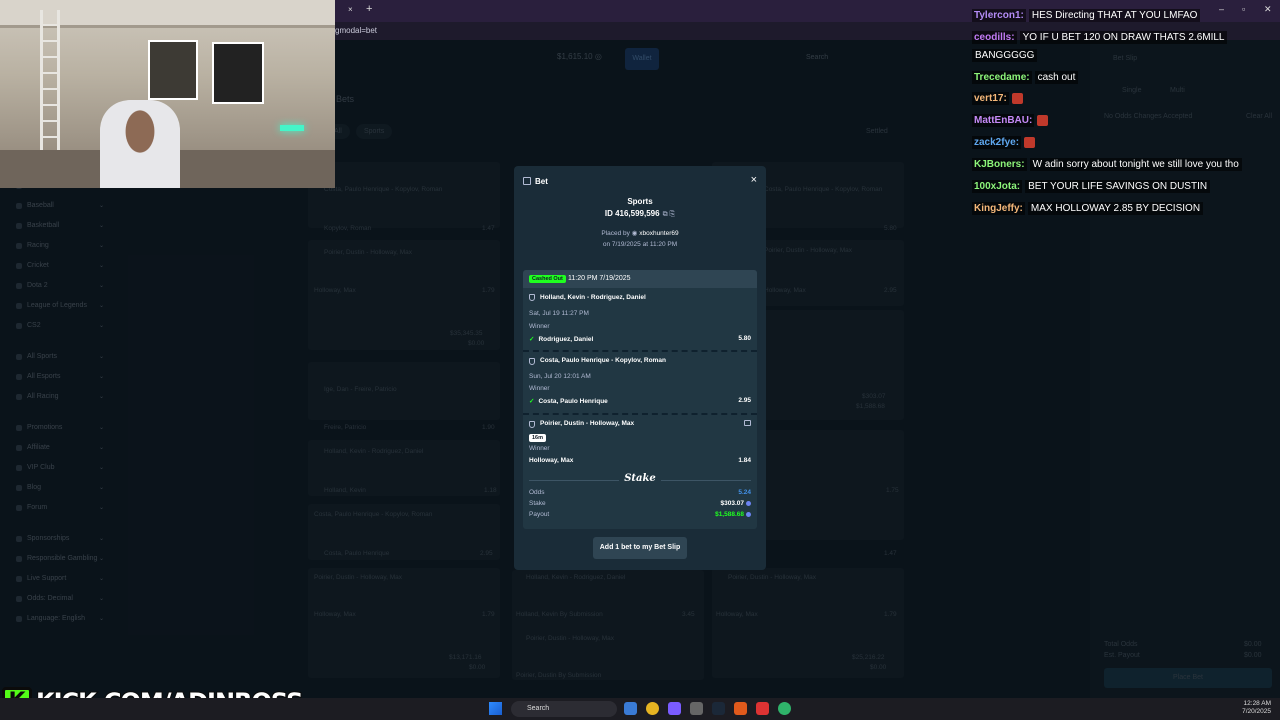  What do you see at coordinates (1118, 186) in the screenshot?
I see `chat-text: BET YOUR LIFE SAVINGS ON DUSTIN` at bounding box center [1118, 186].